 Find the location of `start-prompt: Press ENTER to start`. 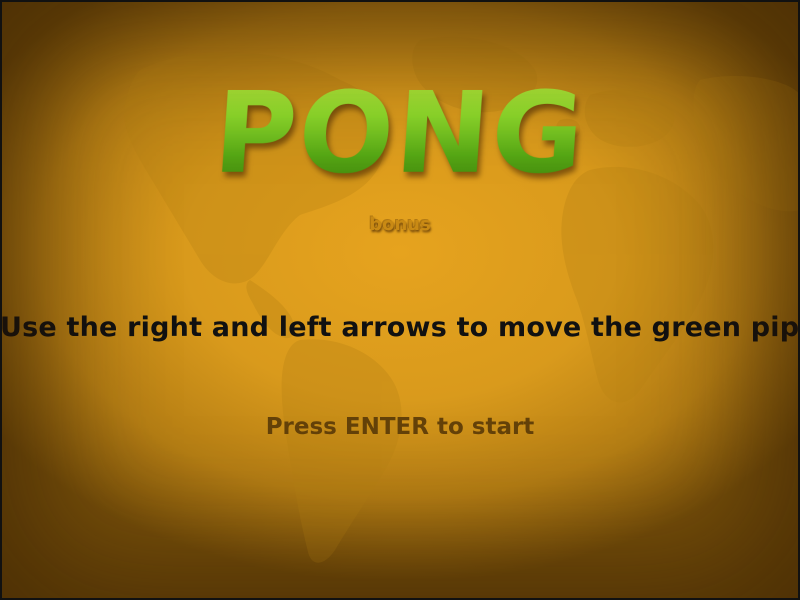

start-prompt: Press ENTER to start is located at coordinates (400, 427).